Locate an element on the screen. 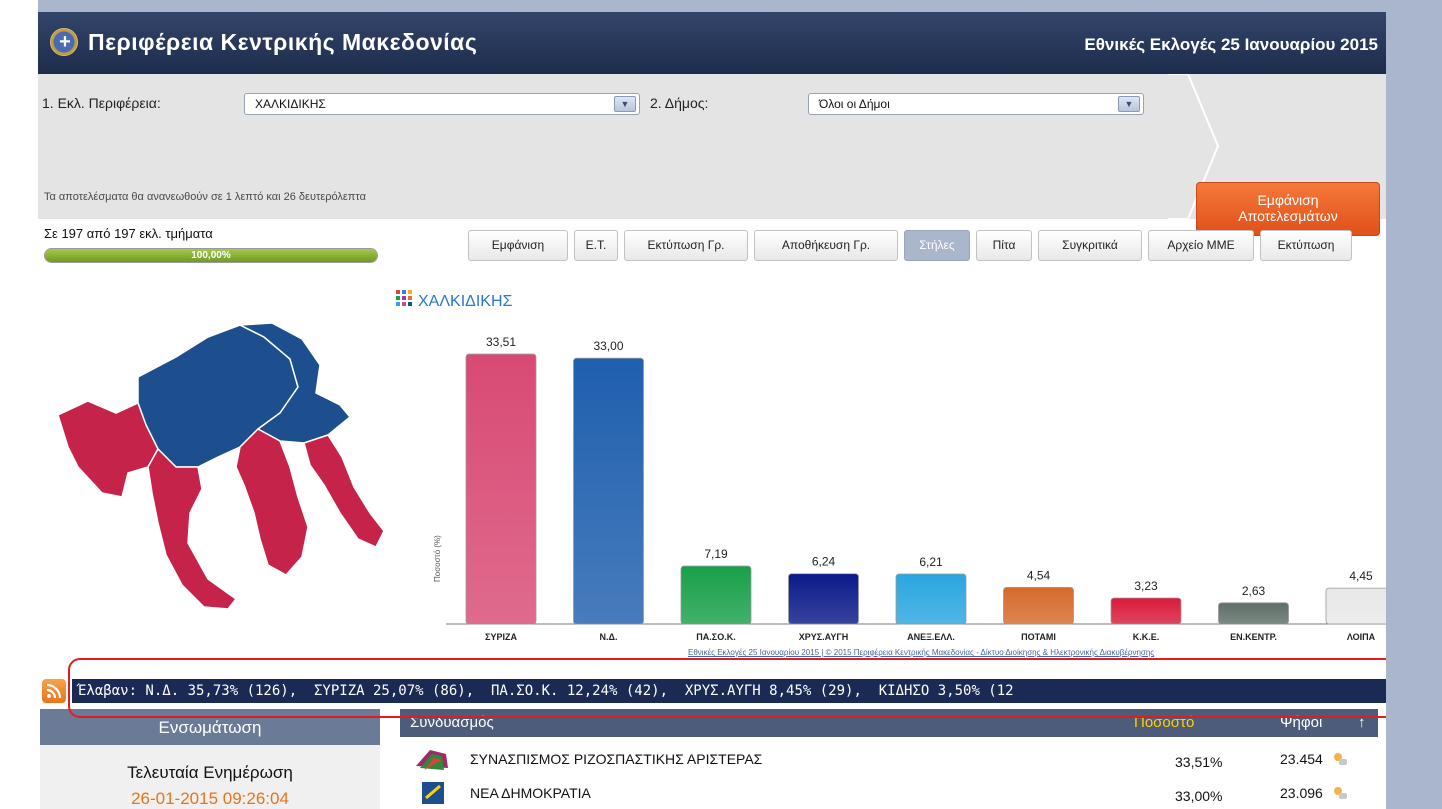 This screenshot has width=1442, height=809. toolbar-button: Εμφάνιση is located at coordinates (518, 245).